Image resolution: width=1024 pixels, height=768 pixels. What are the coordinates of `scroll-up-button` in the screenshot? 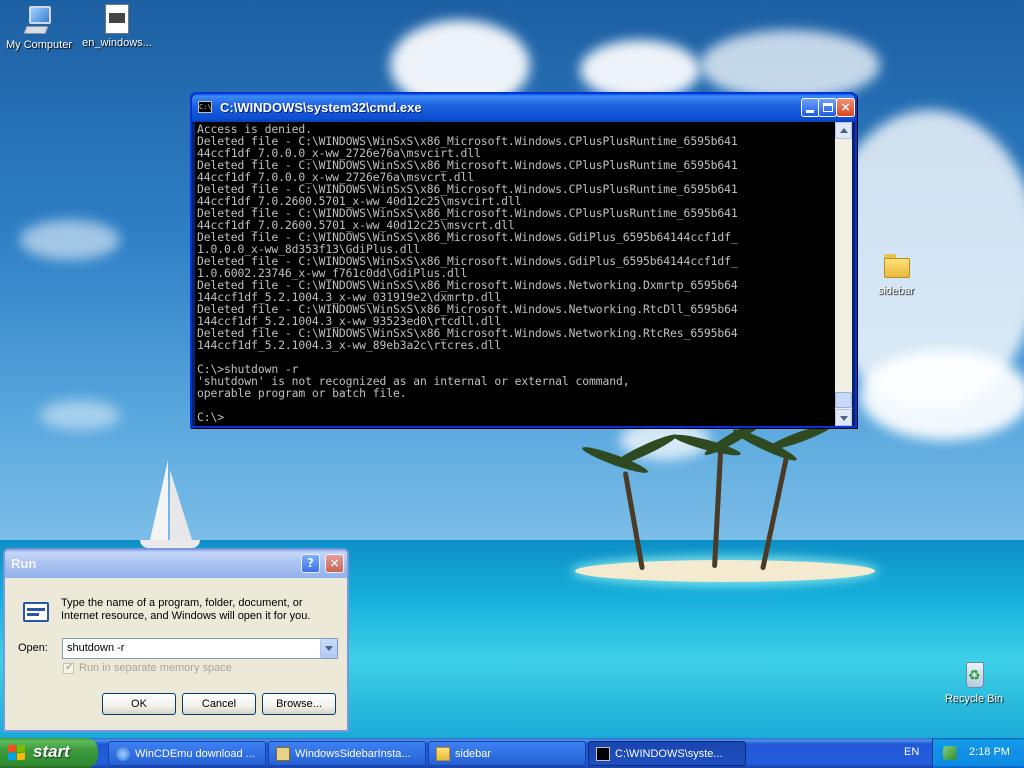 It's located at (843, 130).